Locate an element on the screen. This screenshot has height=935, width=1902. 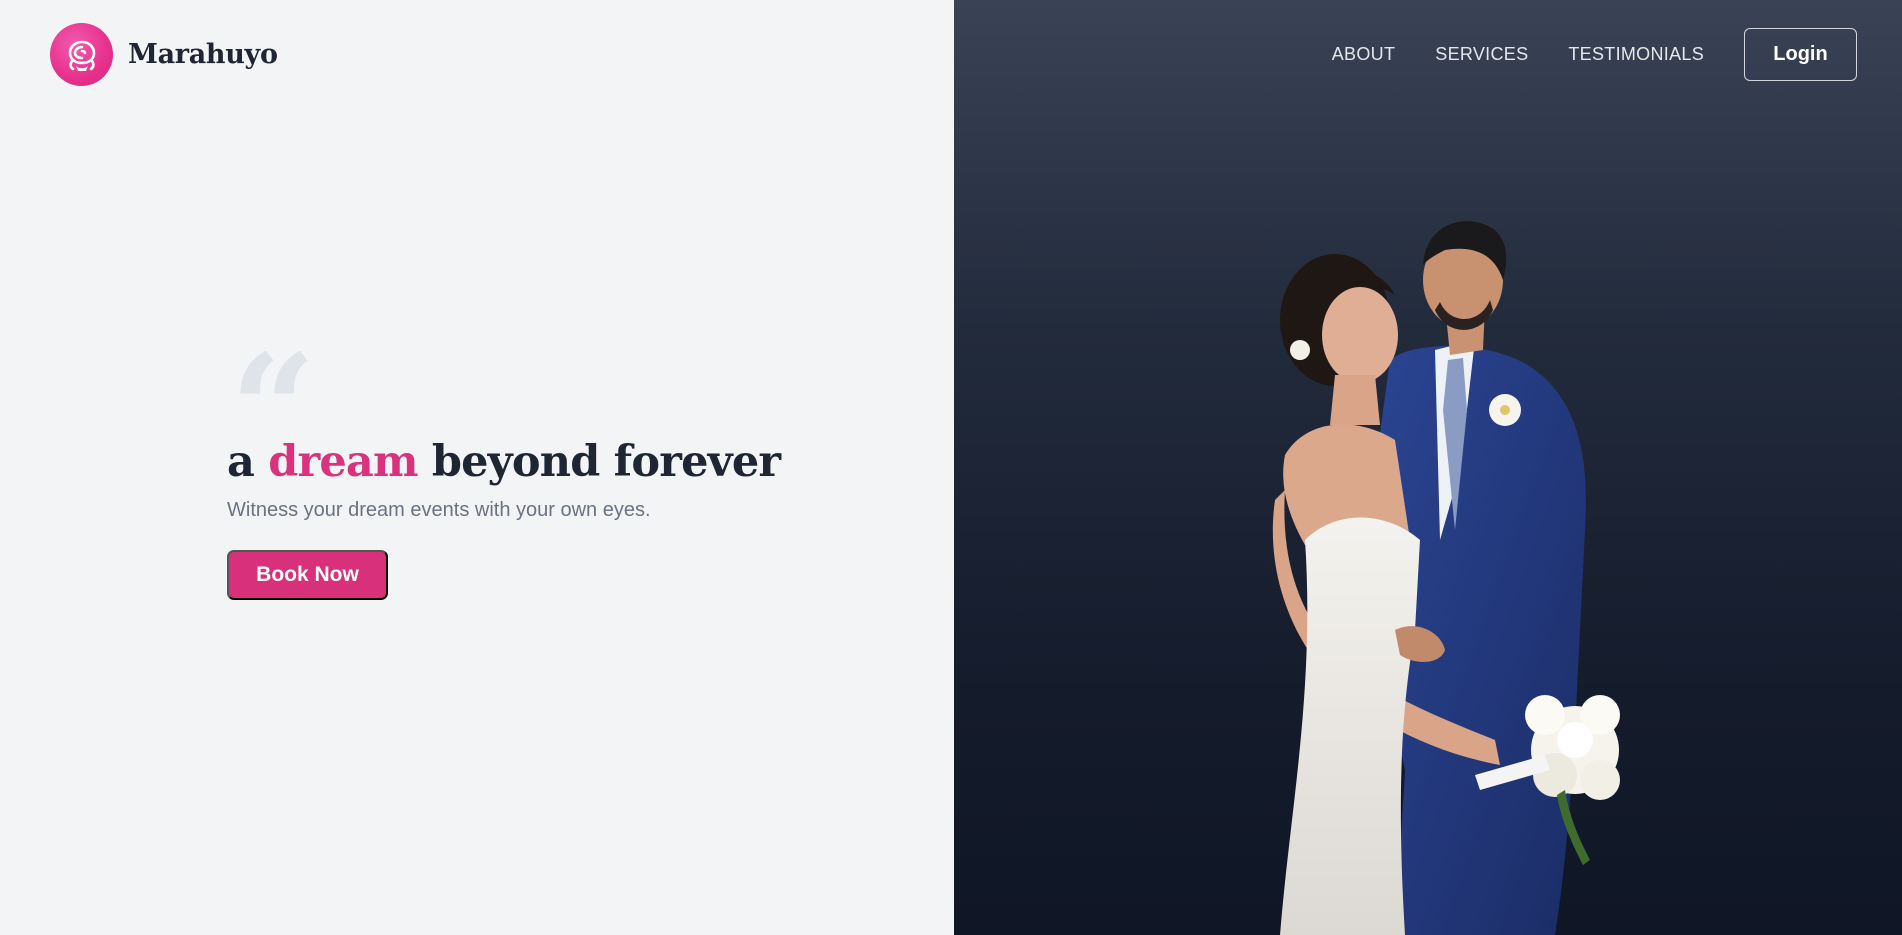
couple-photo is located at coordinates (1446, 578).